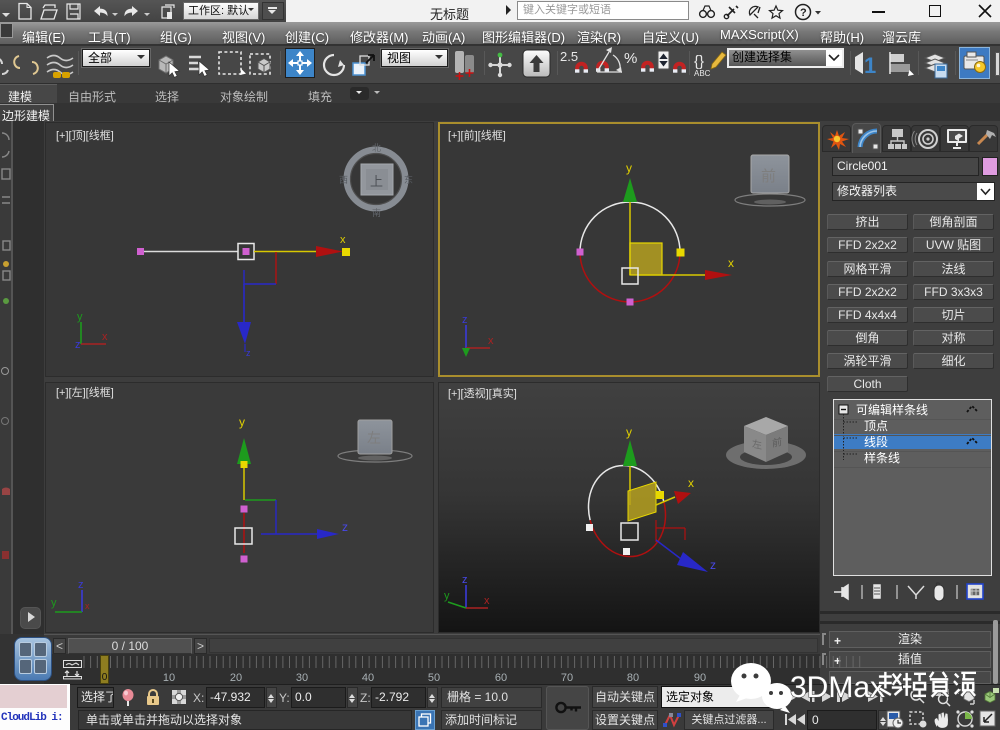  I want to click on svg-text: 40, so click(368, 678).